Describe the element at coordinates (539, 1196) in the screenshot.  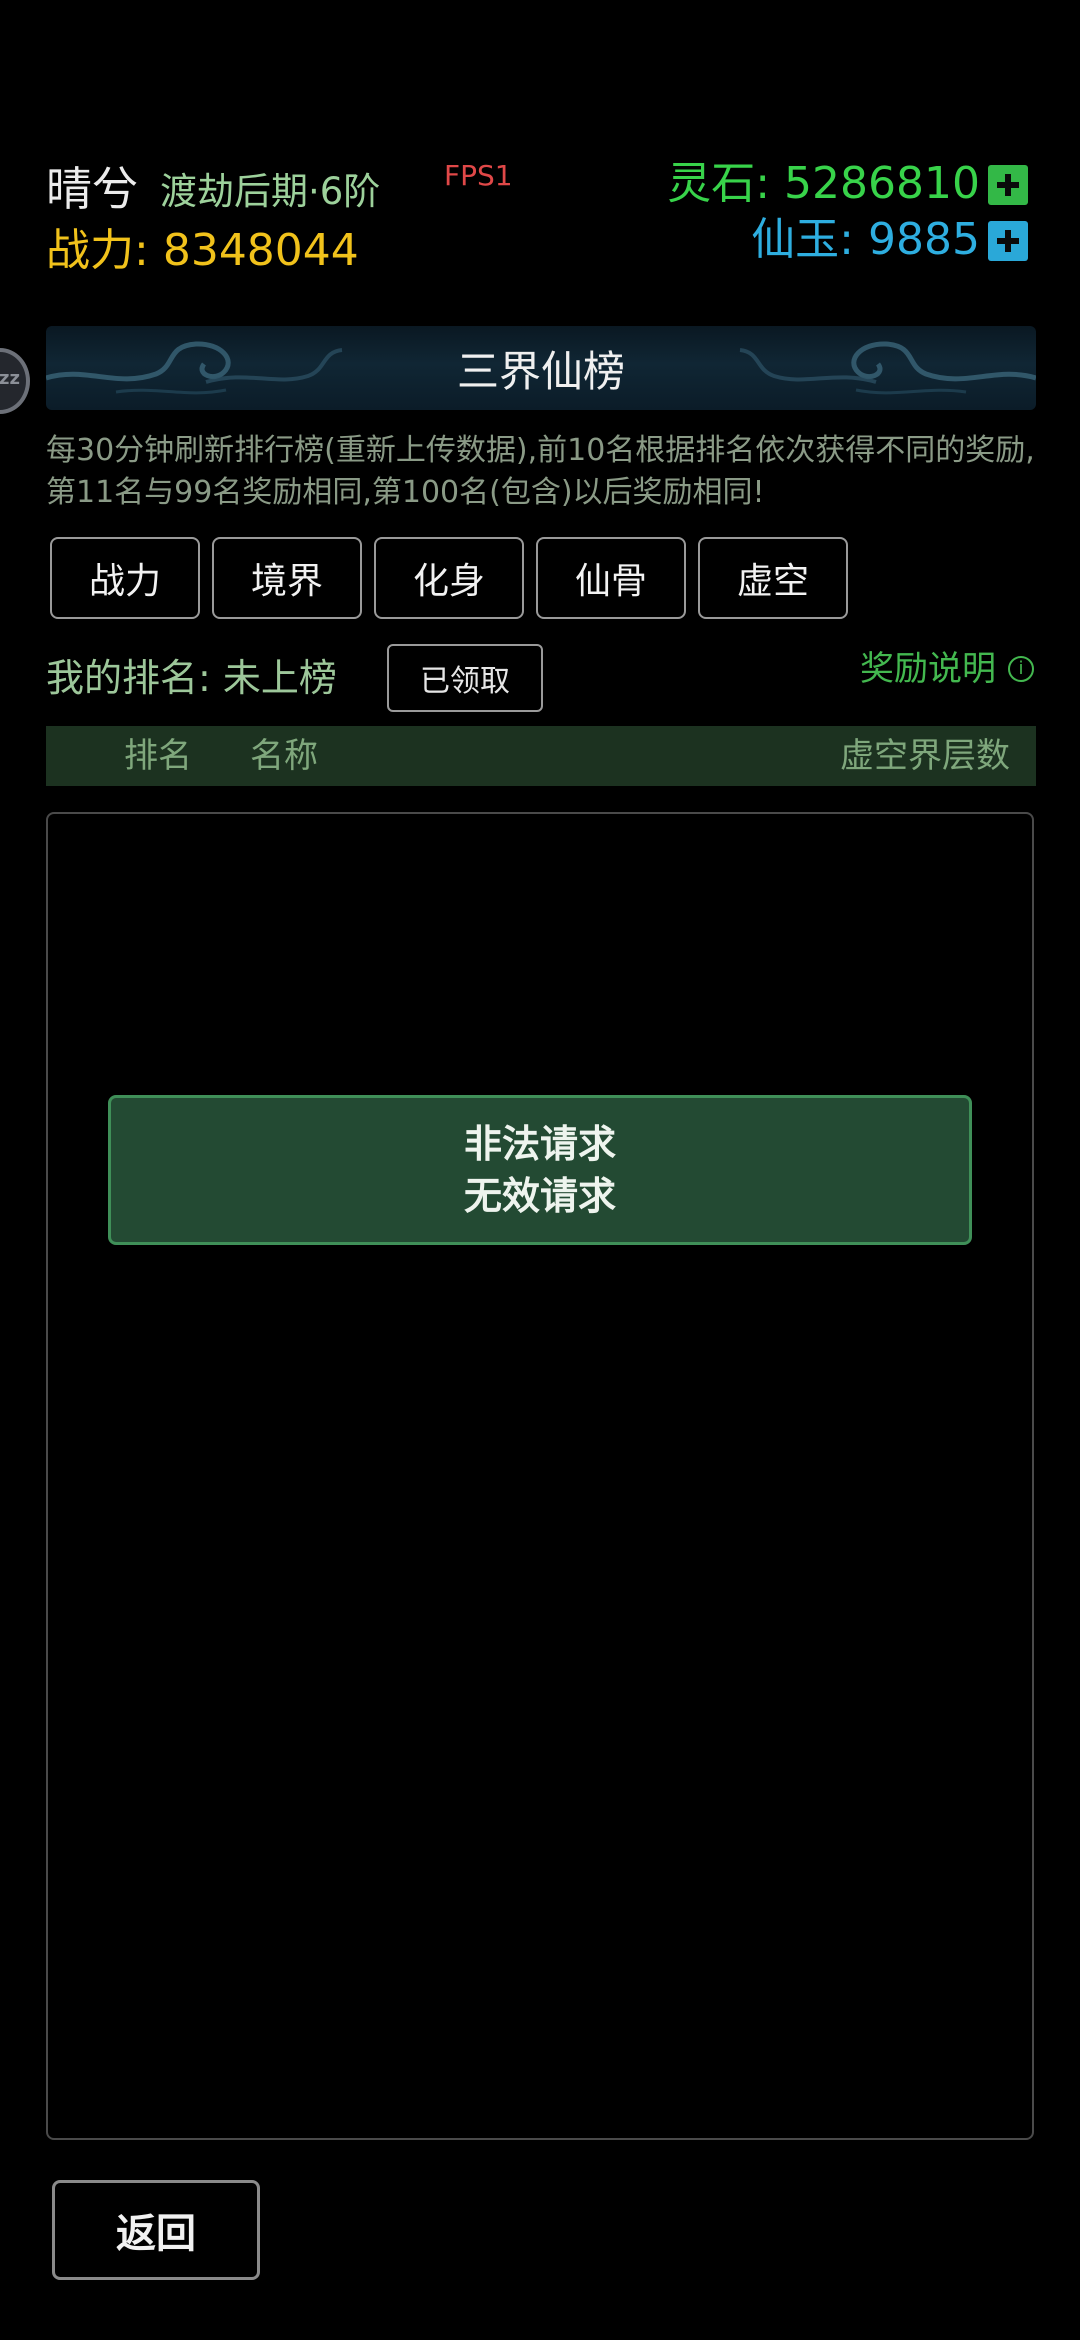
I see `error-toast-line2: 无效请求` at that location.